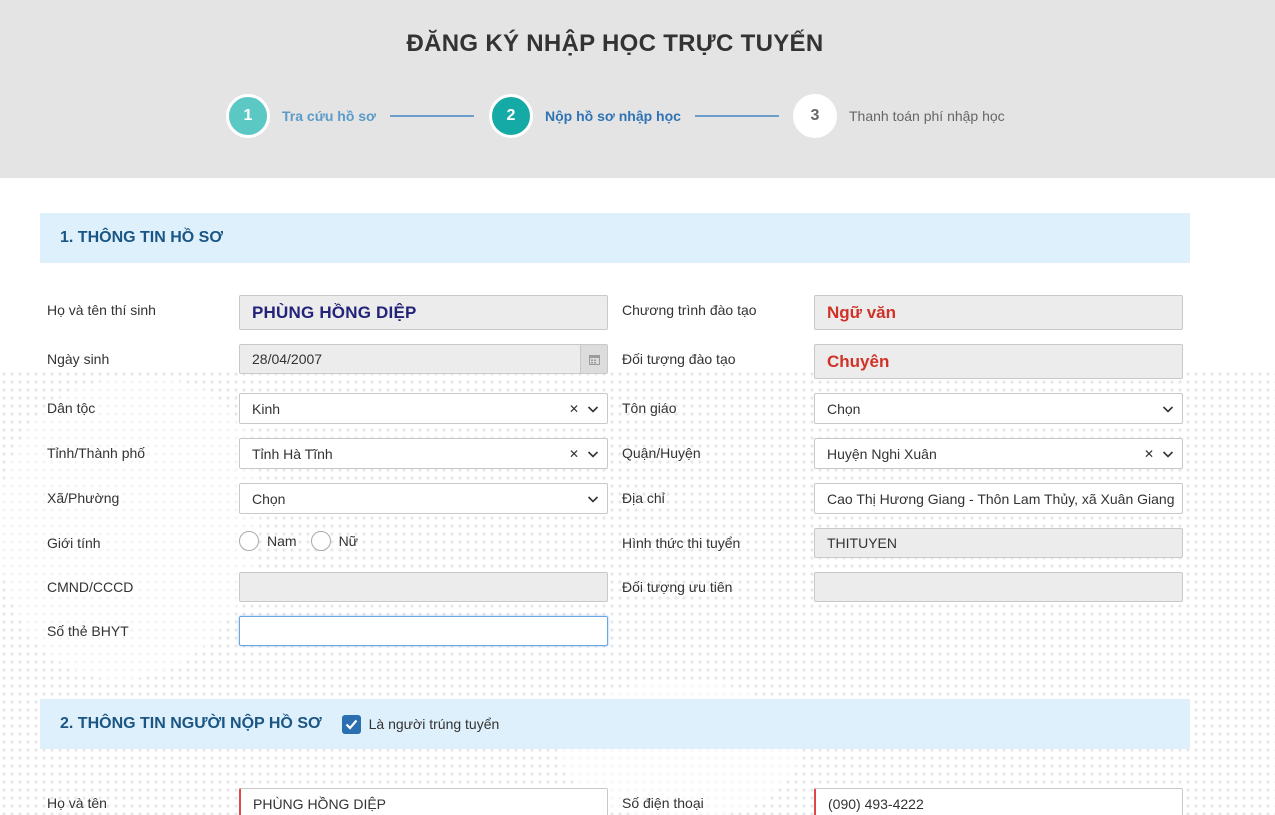 This screenshot has height=815, width=1275. What do you see at coordinates (269, 498) in the screenshot?
I see `xa-phuong-value: Chọn` at bounding box center [269, 498].